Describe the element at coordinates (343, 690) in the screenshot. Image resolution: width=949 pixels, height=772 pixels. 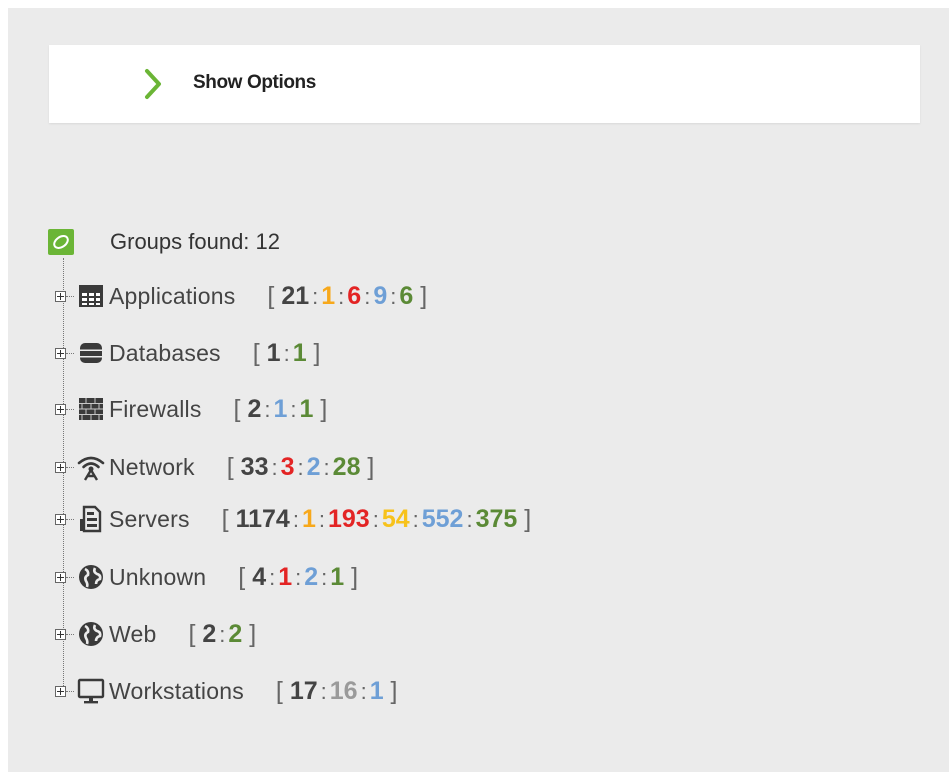
I see `status-count: 16` at that location.